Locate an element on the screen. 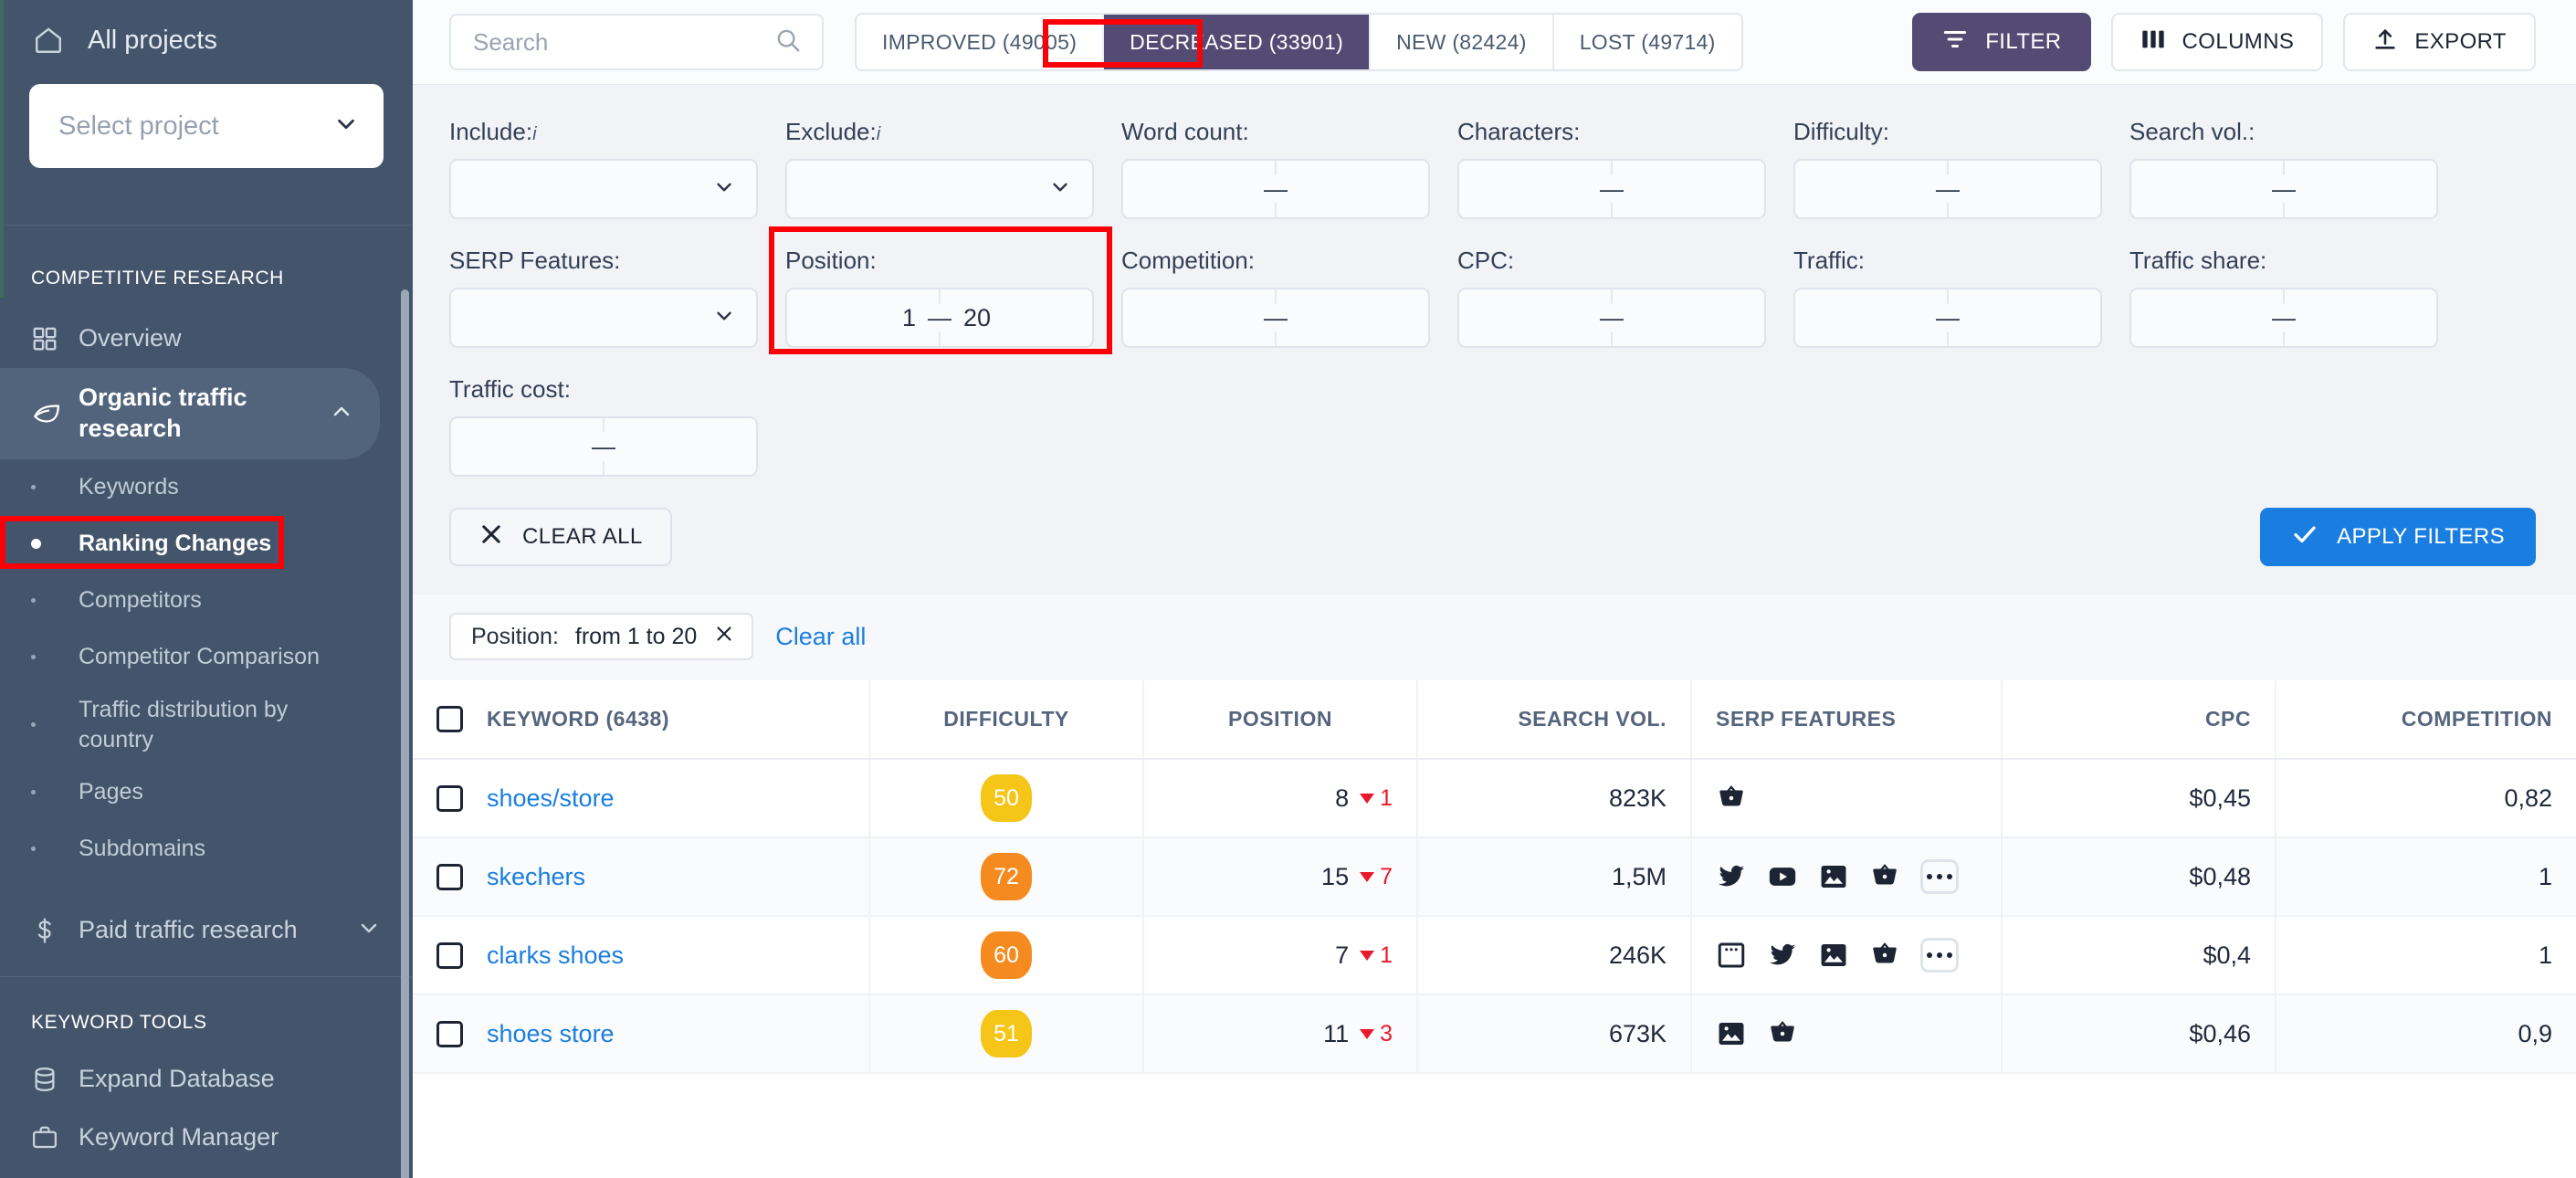 The height and width of the screenshot is (1178, 2576). column-header-search-vol: SEARCH VOL. is located at coordinates (1554, 720).